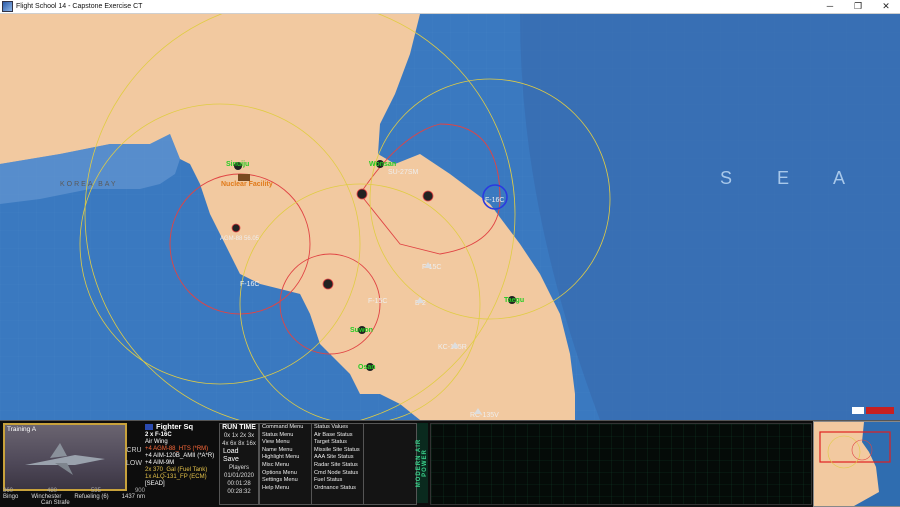  I want to click on airbase-osan: Osan, so click(367, 367).